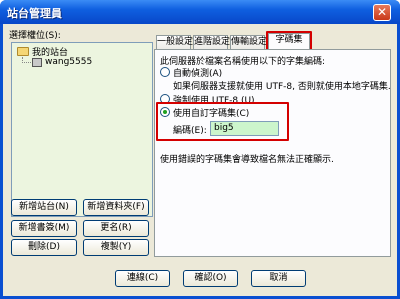 Image resolution: width=400 pixels, height=299 pixels. I want to click on new-bookmark-button: 新增書簽(M), so click(44, 228).